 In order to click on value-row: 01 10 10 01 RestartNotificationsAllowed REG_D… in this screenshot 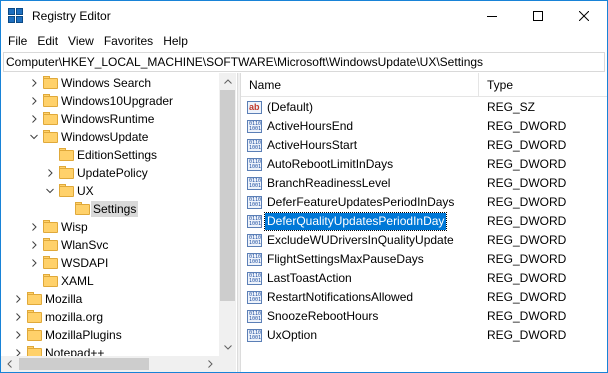, I will do `click(424, 297)`.